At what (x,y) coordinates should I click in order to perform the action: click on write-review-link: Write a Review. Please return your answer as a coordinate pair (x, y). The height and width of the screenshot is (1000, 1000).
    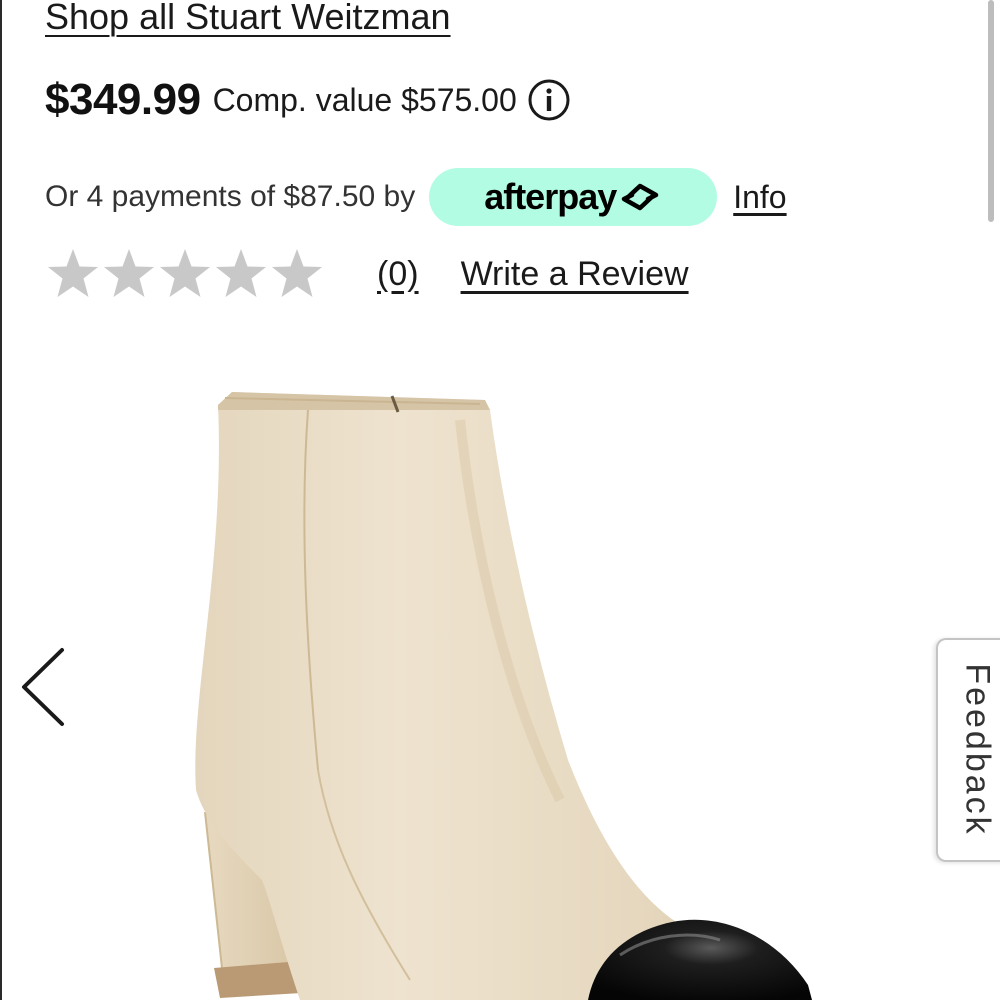
    Looking at the image, I should click on (575, 274).